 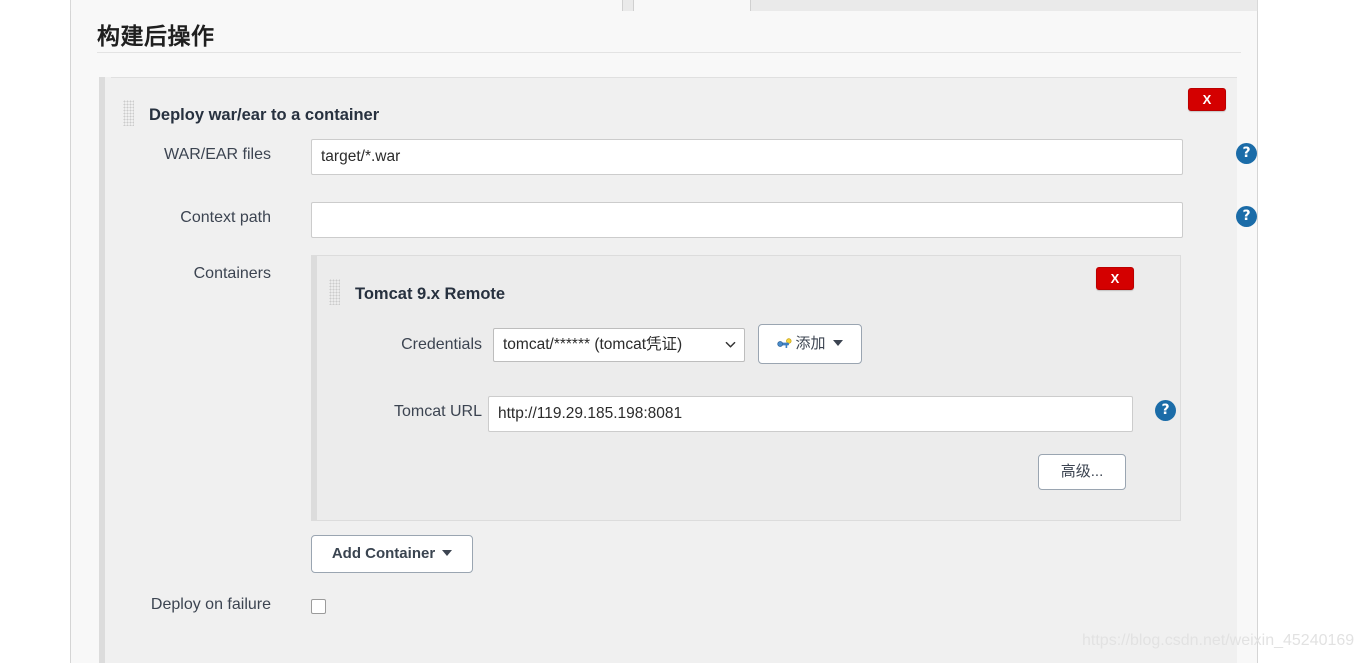 What do you see at coordinates (784, 343) in the screenshot?
I see `key-icon` at bounding box center [784, 343].